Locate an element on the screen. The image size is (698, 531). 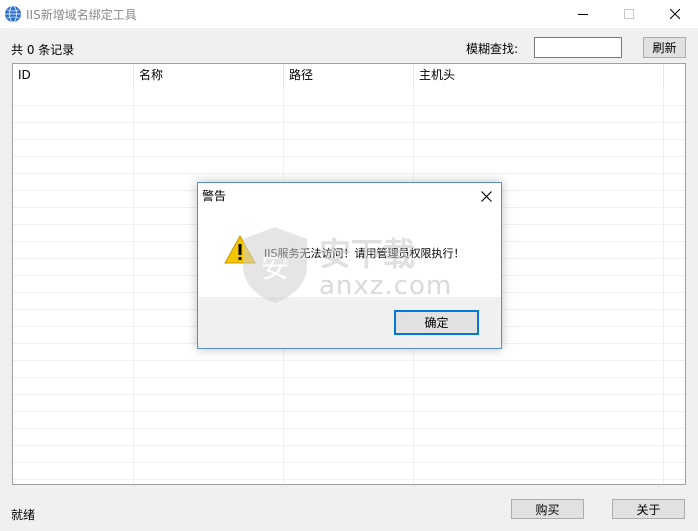
ok-button: 确定 is located at coordinates (436, 322).